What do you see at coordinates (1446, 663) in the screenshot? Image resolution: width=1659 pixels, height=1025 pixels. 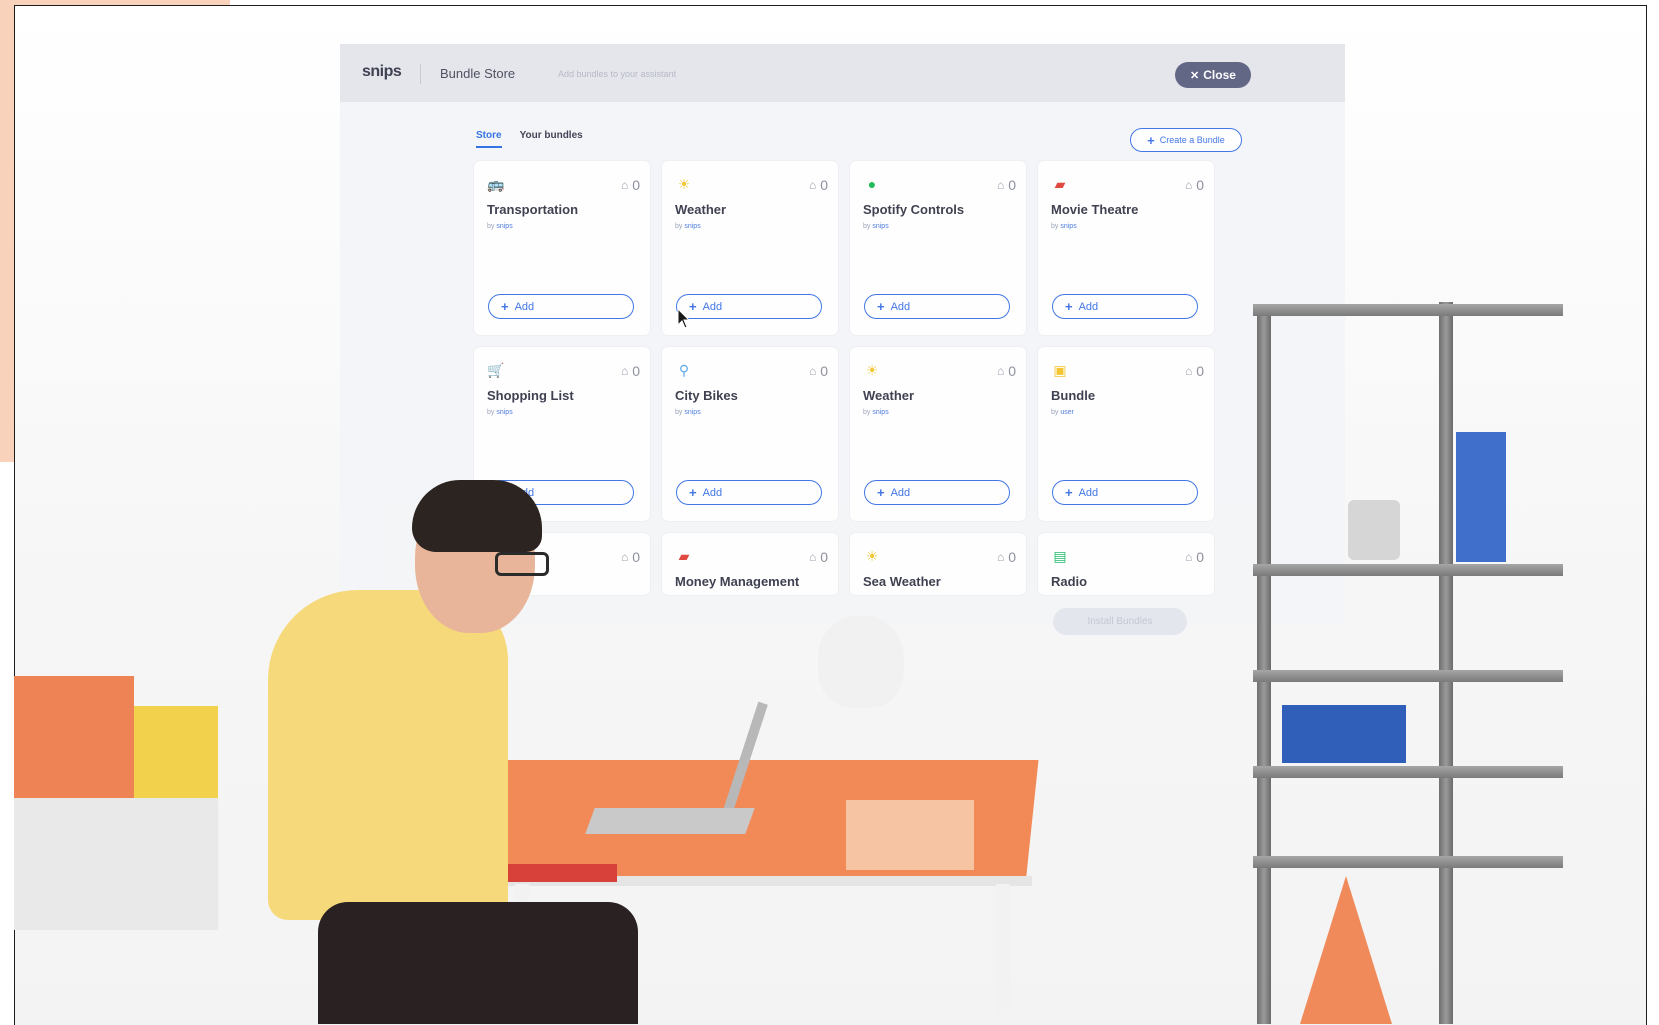 I see `shelf-post` at bounding box center [1446, 663].